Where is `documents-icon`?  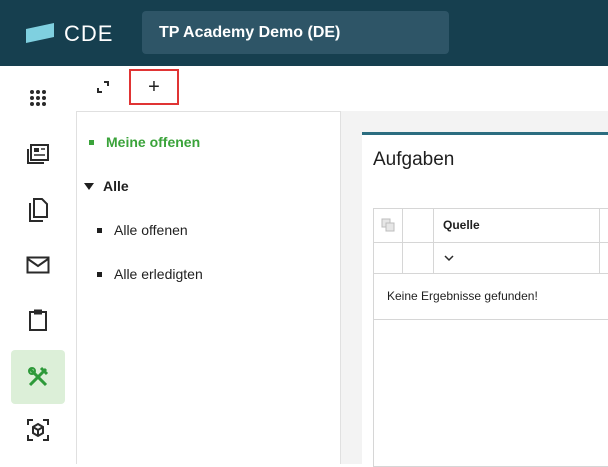 documents-icon is located at coordinates (38, 210).